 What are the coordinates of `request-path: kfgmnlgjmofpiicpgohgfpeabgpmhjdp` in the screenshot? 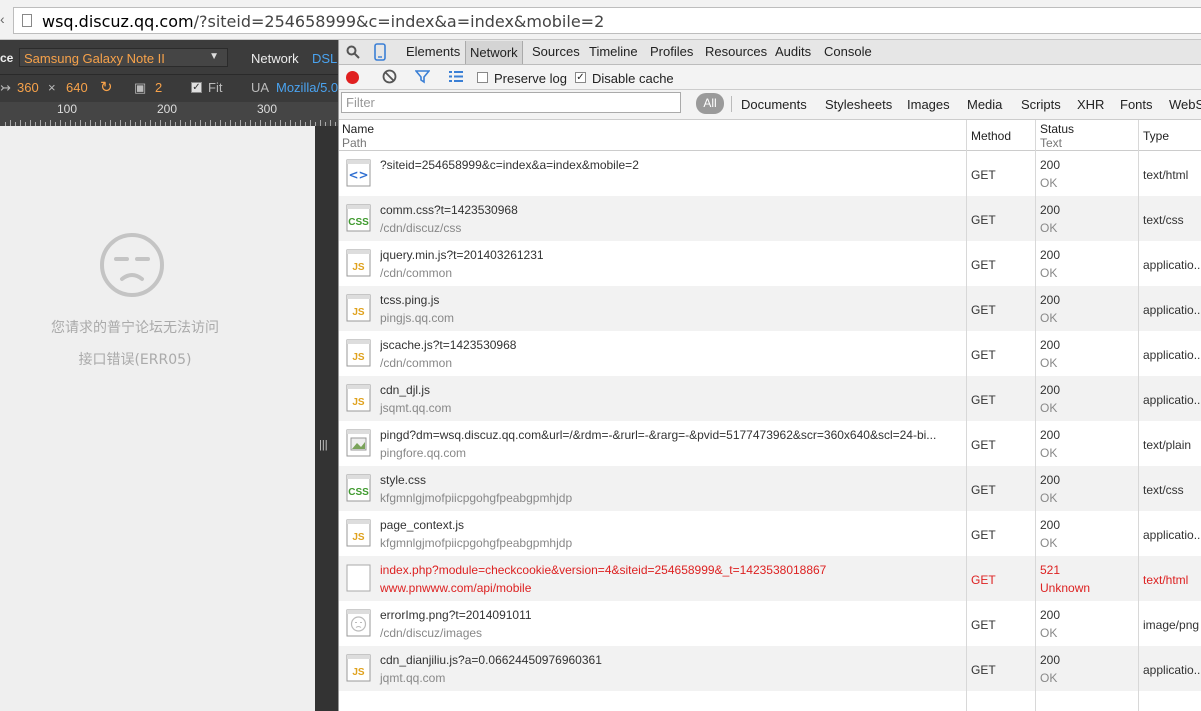 It's located at (476, 498).